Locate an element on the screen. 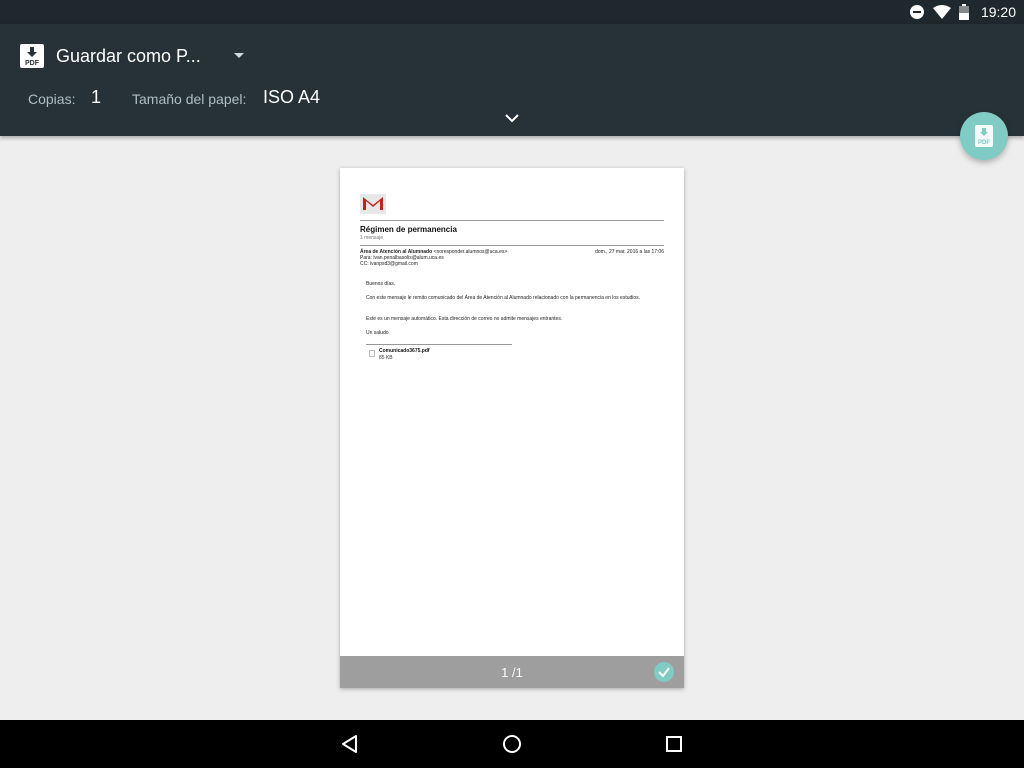 The width and height of the screenshot is (1024, 768). wifi-icon is located at coordinates (941, 12).